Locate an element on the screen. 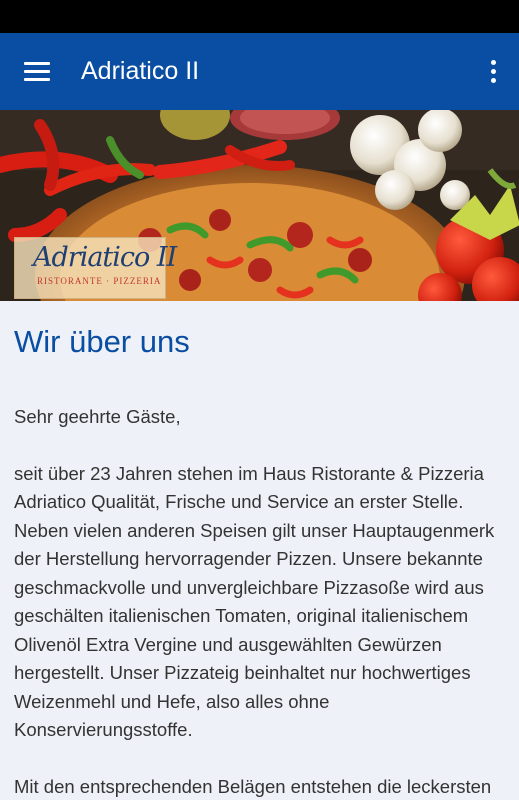 Image resolution: width=519 pixels, height=800 pixels. hamburger-menu-icon is located at coordinates (38, 71).